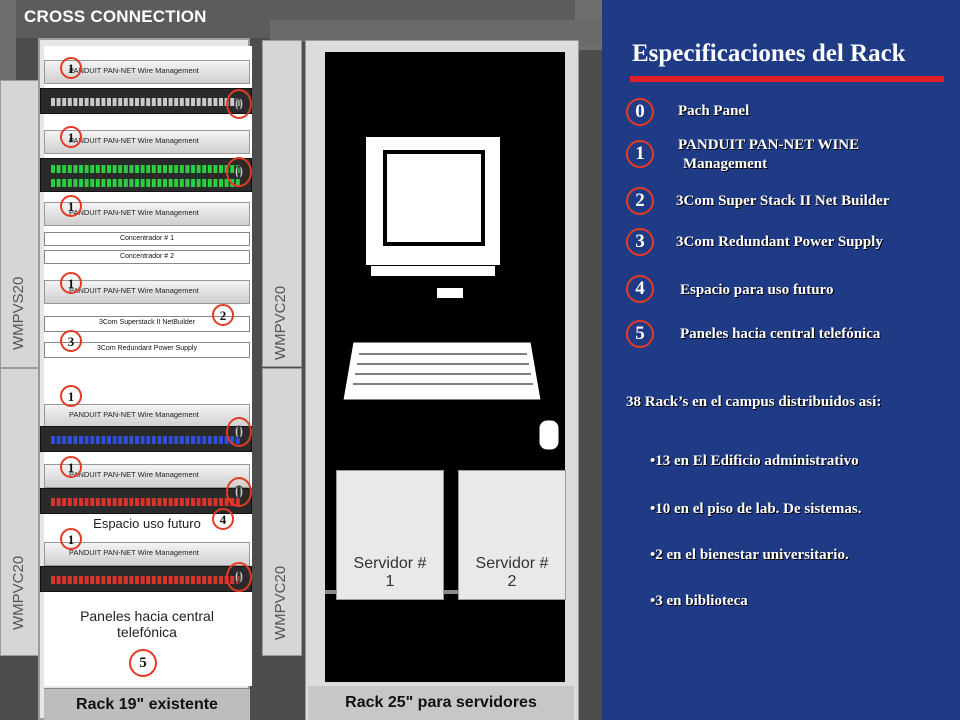  Describe the element at coordinates (549, 435) in the screenshot. I see `mouse-icon` at that location.